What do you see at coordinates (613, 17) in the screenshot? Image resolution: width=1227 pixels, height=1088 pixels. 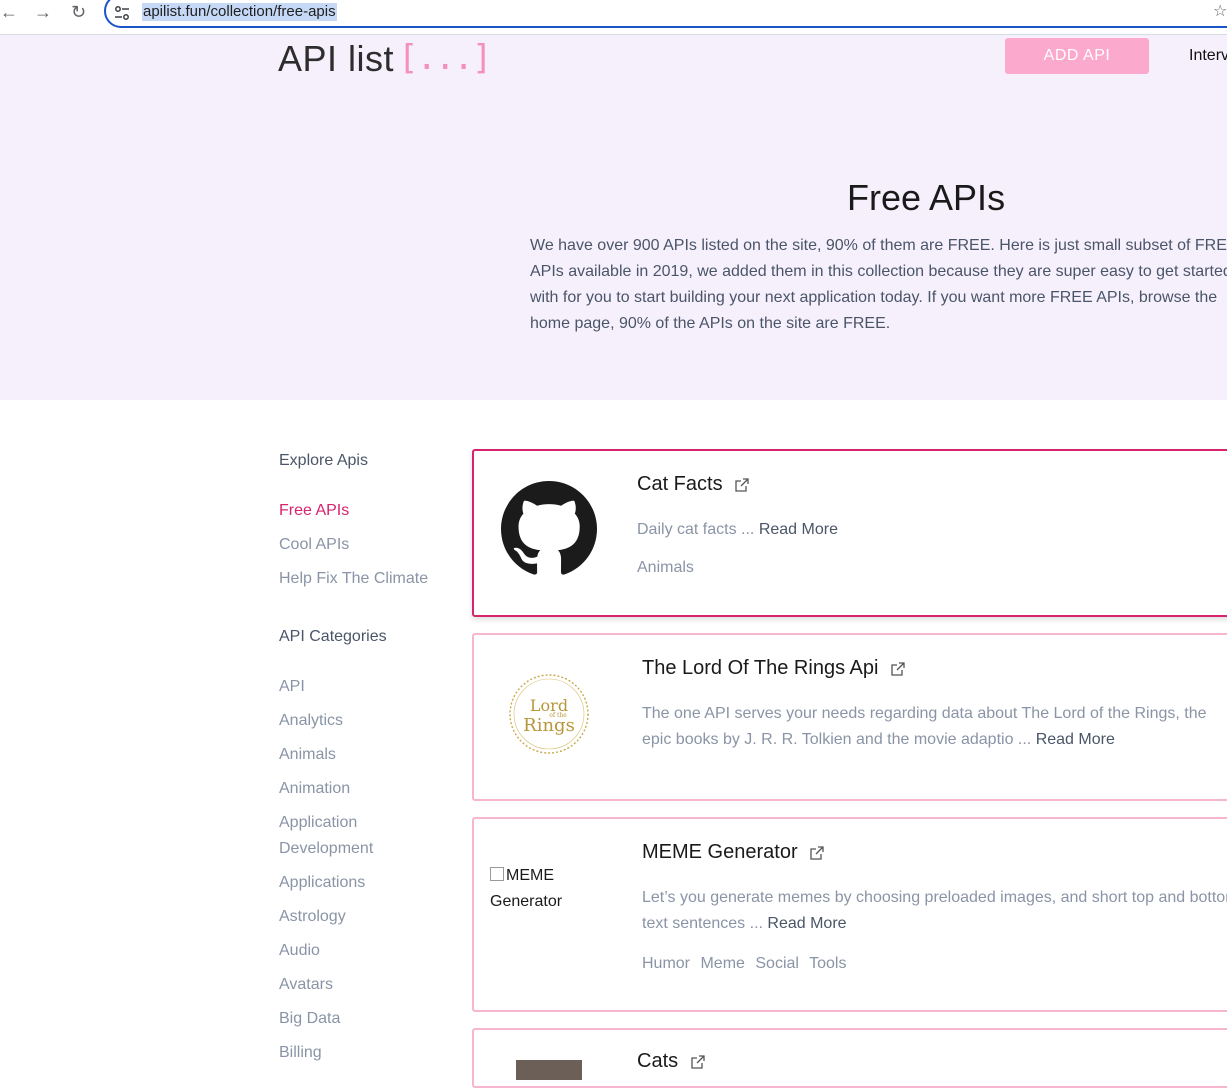 I see `browser-toolbar: ← → ↻ apilist.fun/collection/free-apis ☆` at bounding box center [613, 17].